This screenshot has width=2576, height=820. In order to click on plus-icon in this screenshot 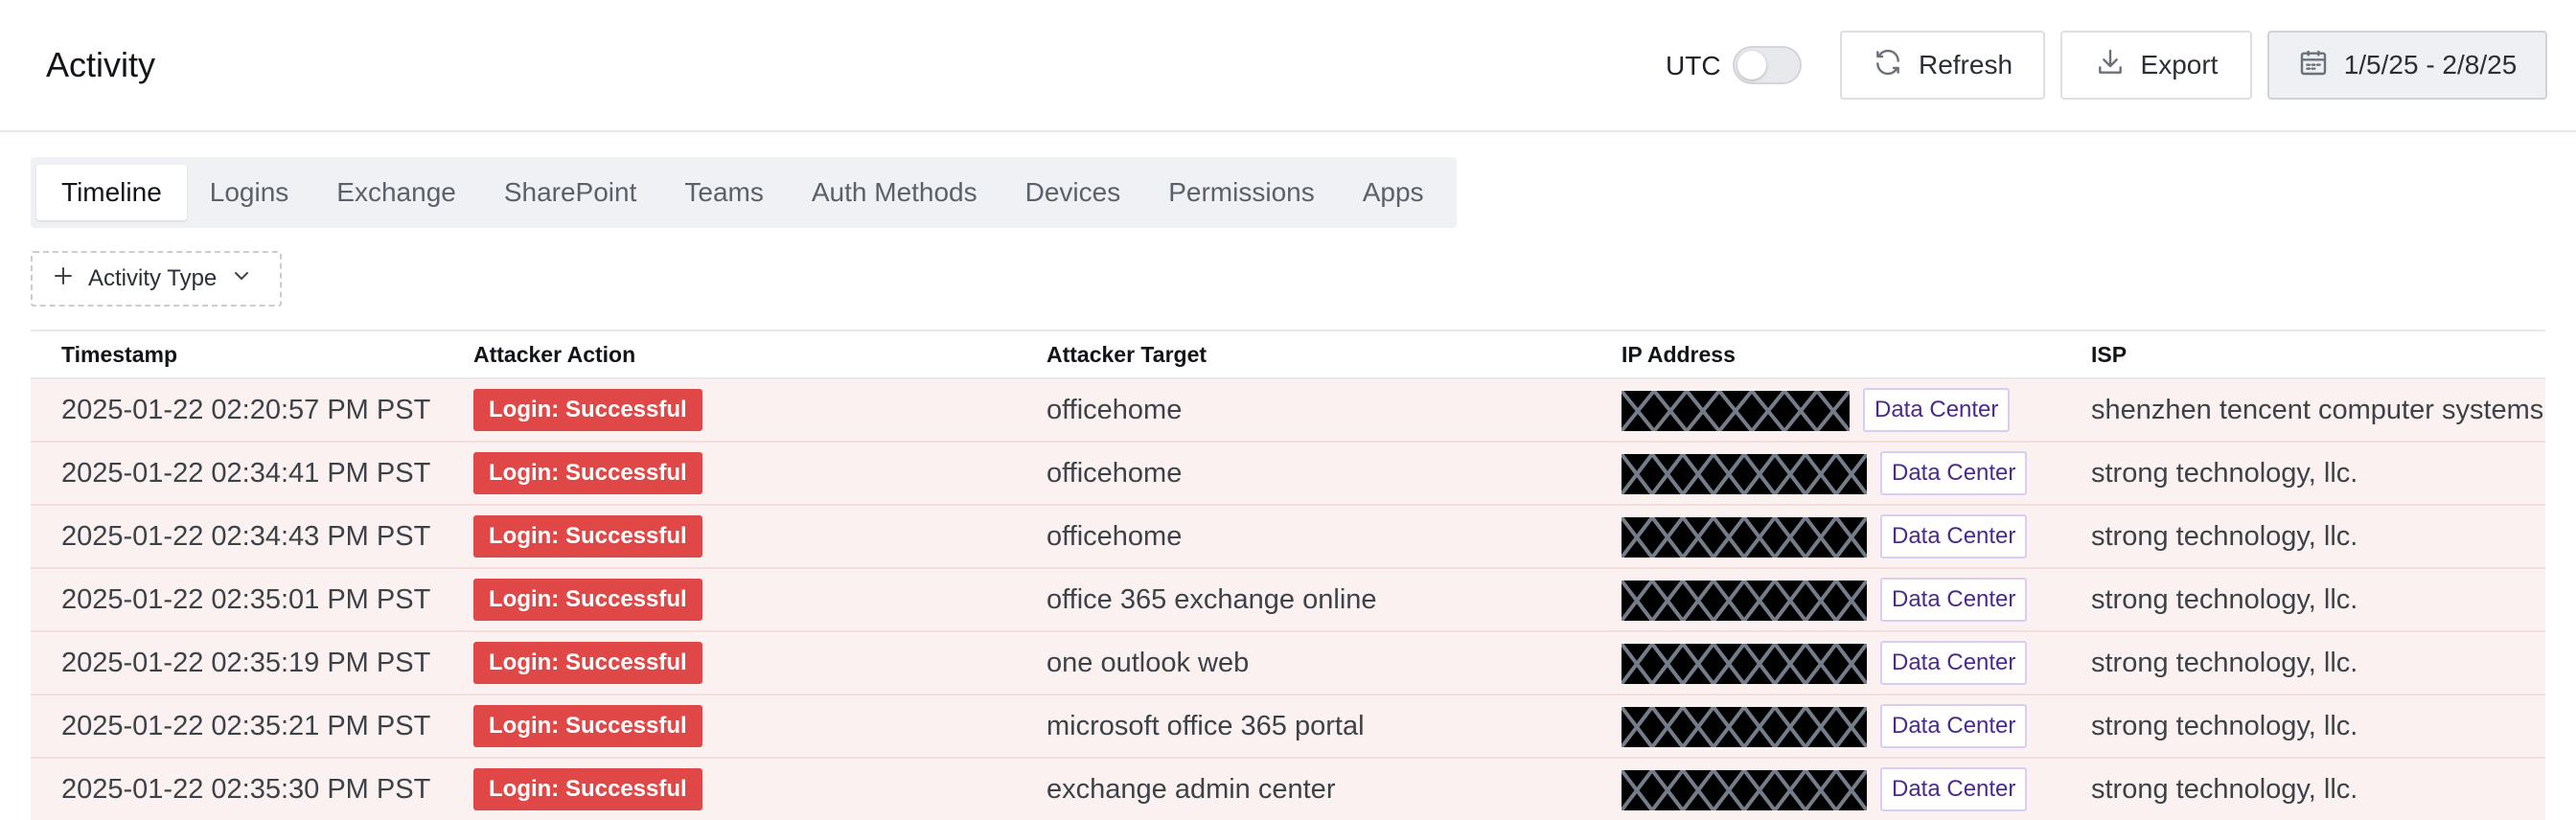, I will do `click(63, 279)`.